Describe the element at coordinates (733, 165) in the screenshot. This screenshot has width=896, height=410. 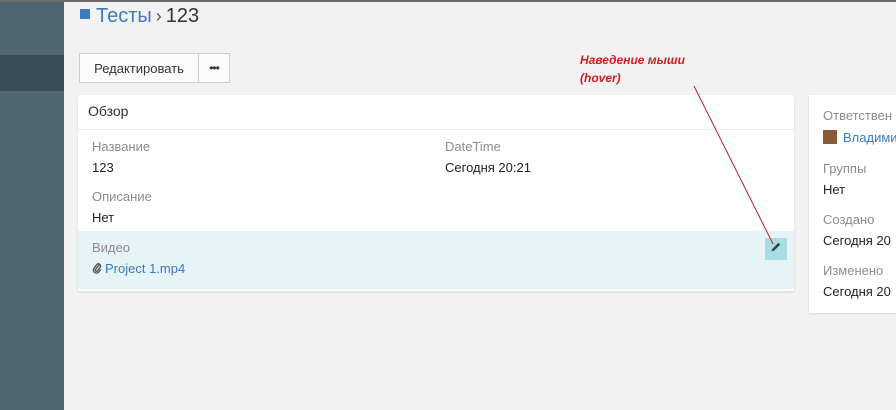
I see `annotation-arrow` at that location.